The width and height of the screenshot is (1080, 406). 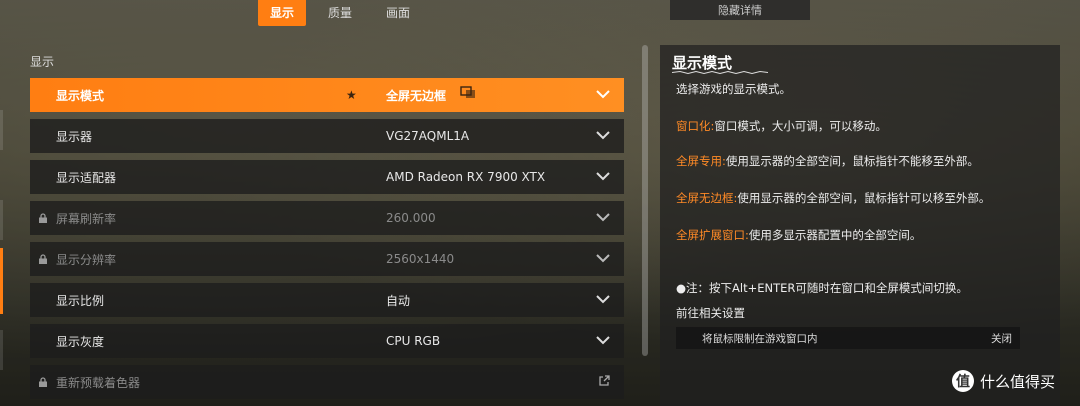 I want to click on mode-desc: 使用显示器的全部空间，鼠标指针可以移至外部。, so click(x=864, y=198).